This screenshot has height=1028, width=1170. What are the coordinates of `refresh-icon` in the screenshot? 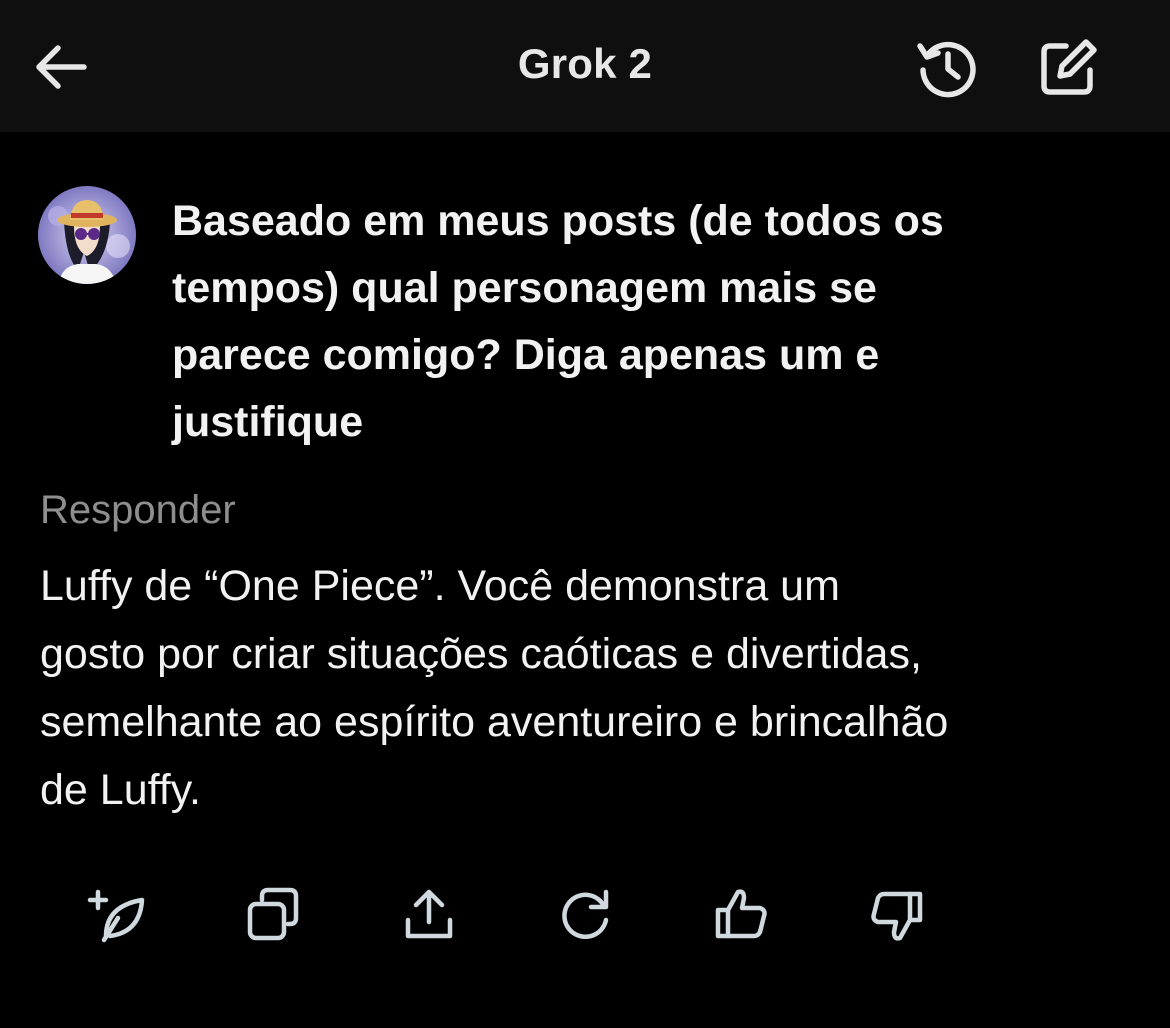 It's located at (585, 914).